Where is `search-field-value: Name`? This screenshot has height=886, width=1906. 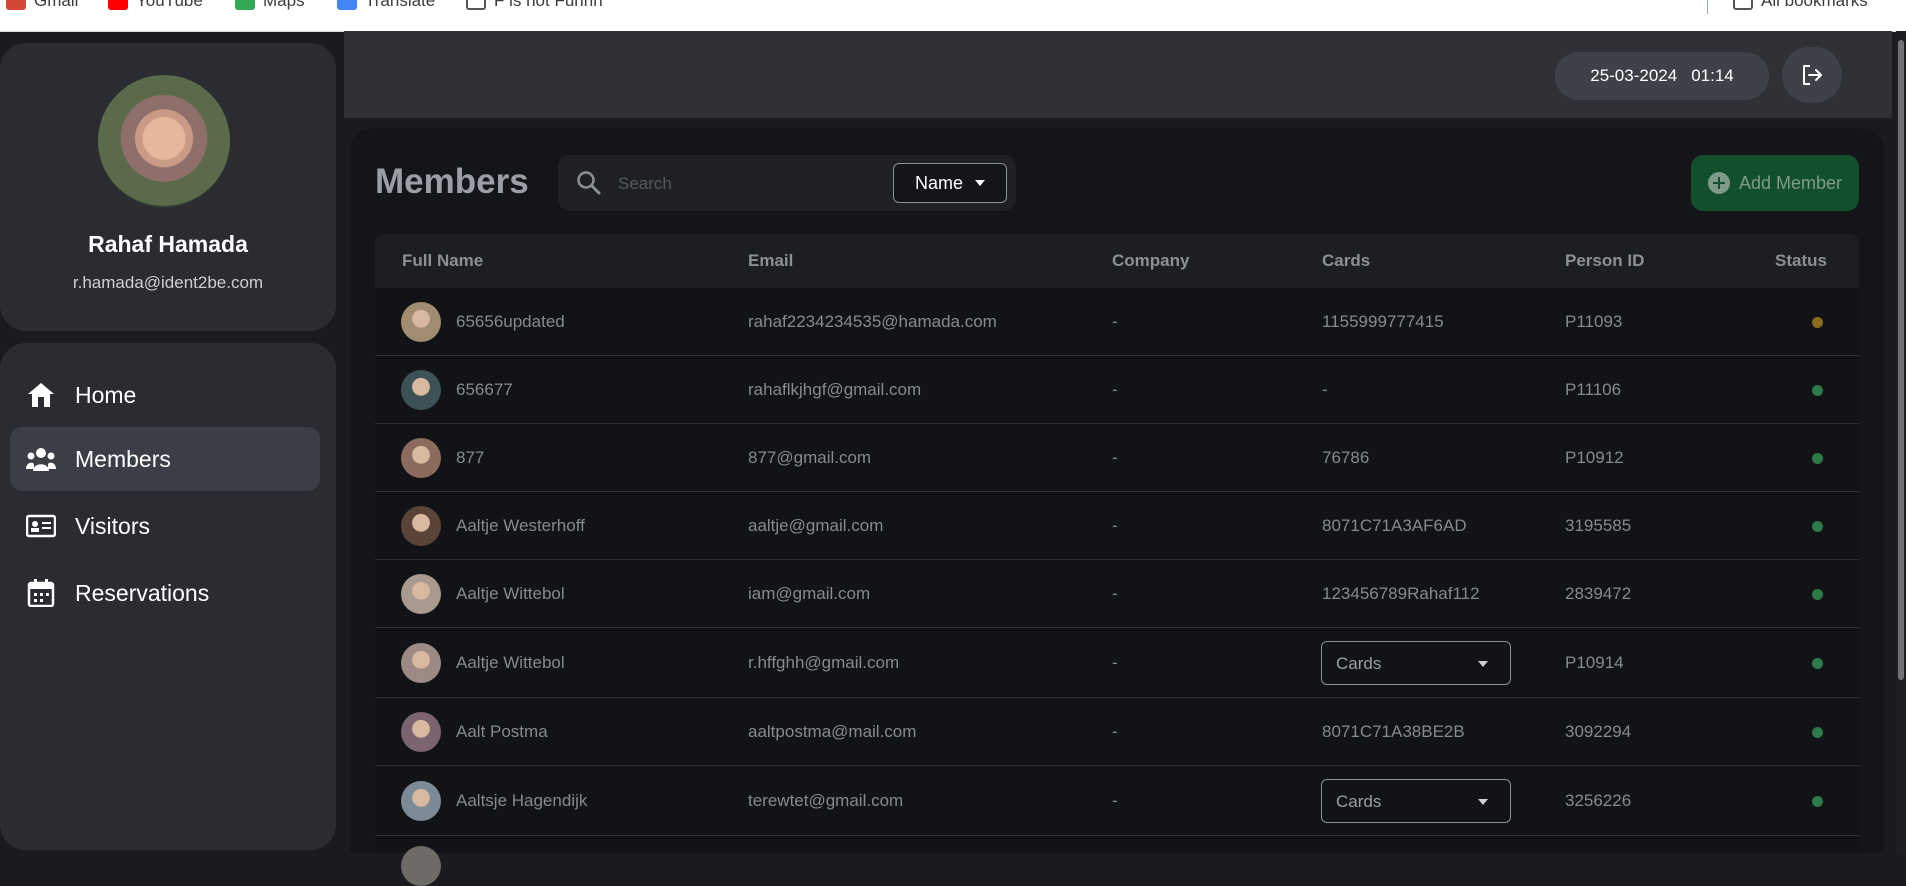
search-field-value: Name is located at coordinates (938, 182).